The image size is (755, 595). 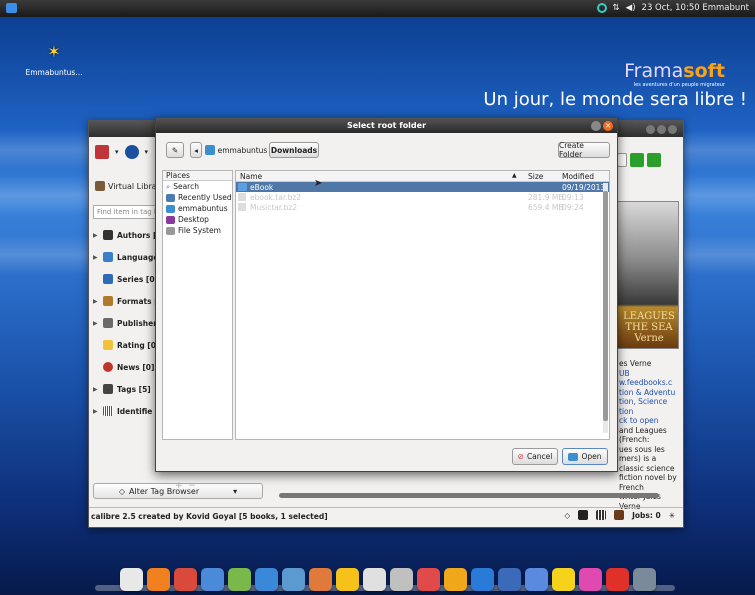 I want to click on horizontal-scrollbar, so click(x=469, y=495).